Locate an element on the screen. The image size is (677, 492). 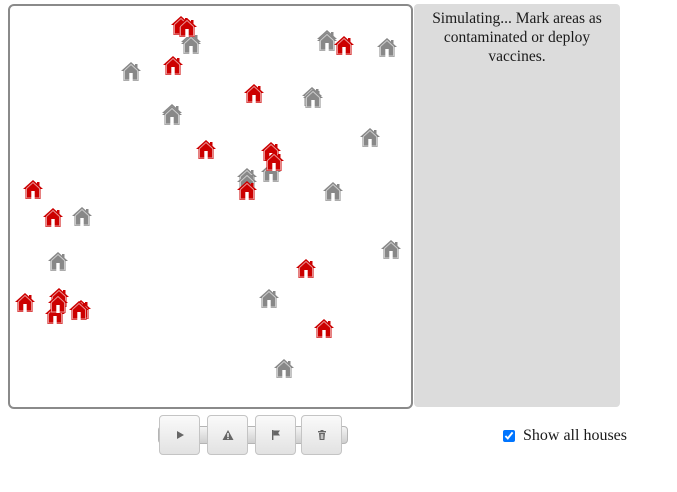
show-all-houses-checkbox is located at coordinates (509, 436).